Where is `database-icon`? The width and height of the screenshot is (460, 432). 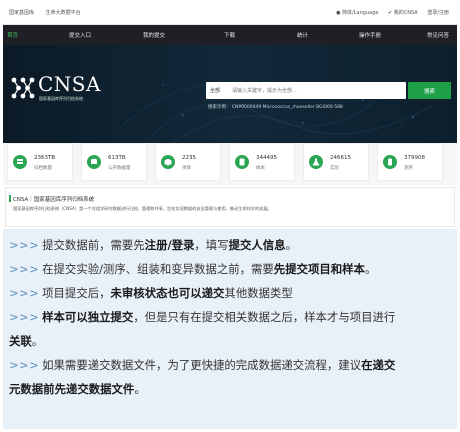
database-icon is located at coordinates (94, 162).